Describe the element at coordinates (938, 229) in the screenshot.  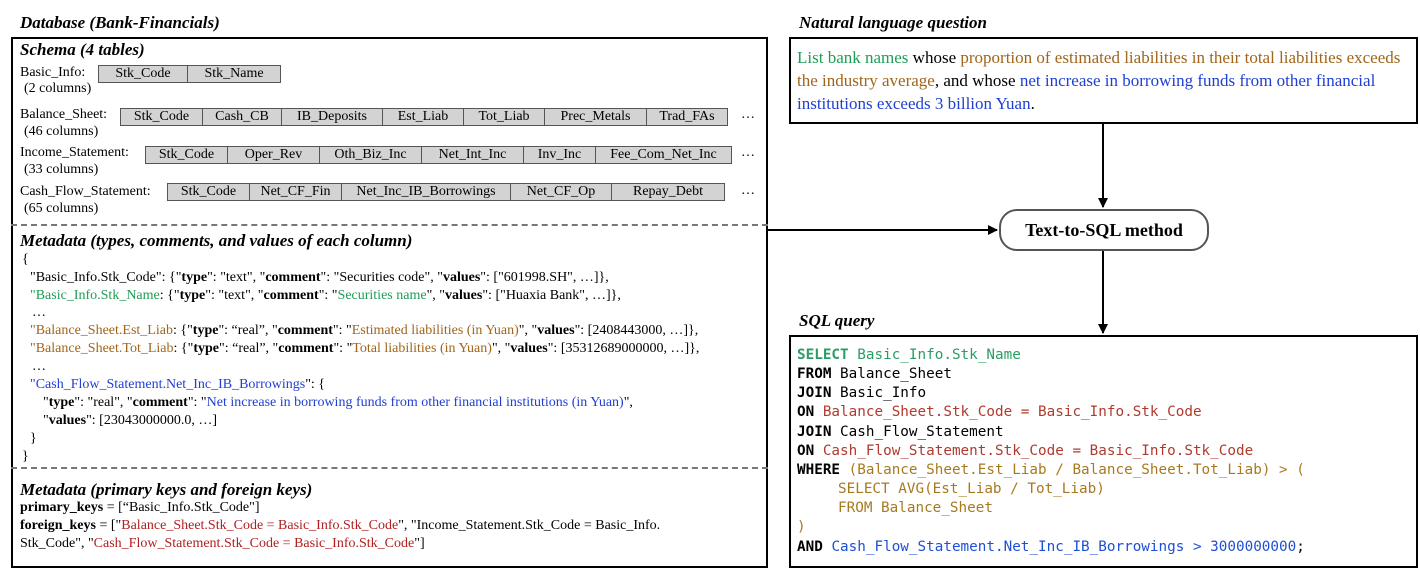
I see `connector-arrows` at that location.